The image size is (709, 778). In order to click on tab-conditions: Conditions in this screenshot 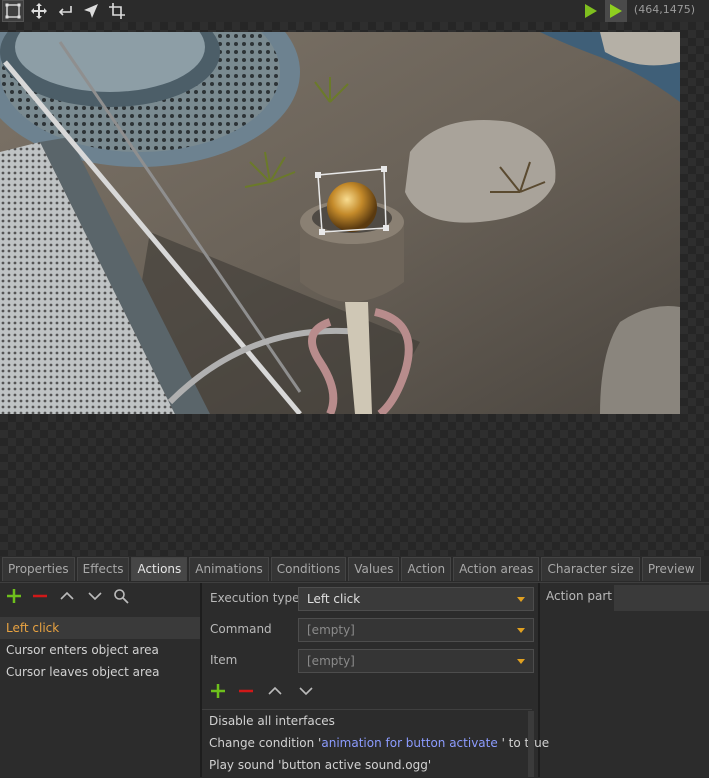, I will do `click(308, 569)`.